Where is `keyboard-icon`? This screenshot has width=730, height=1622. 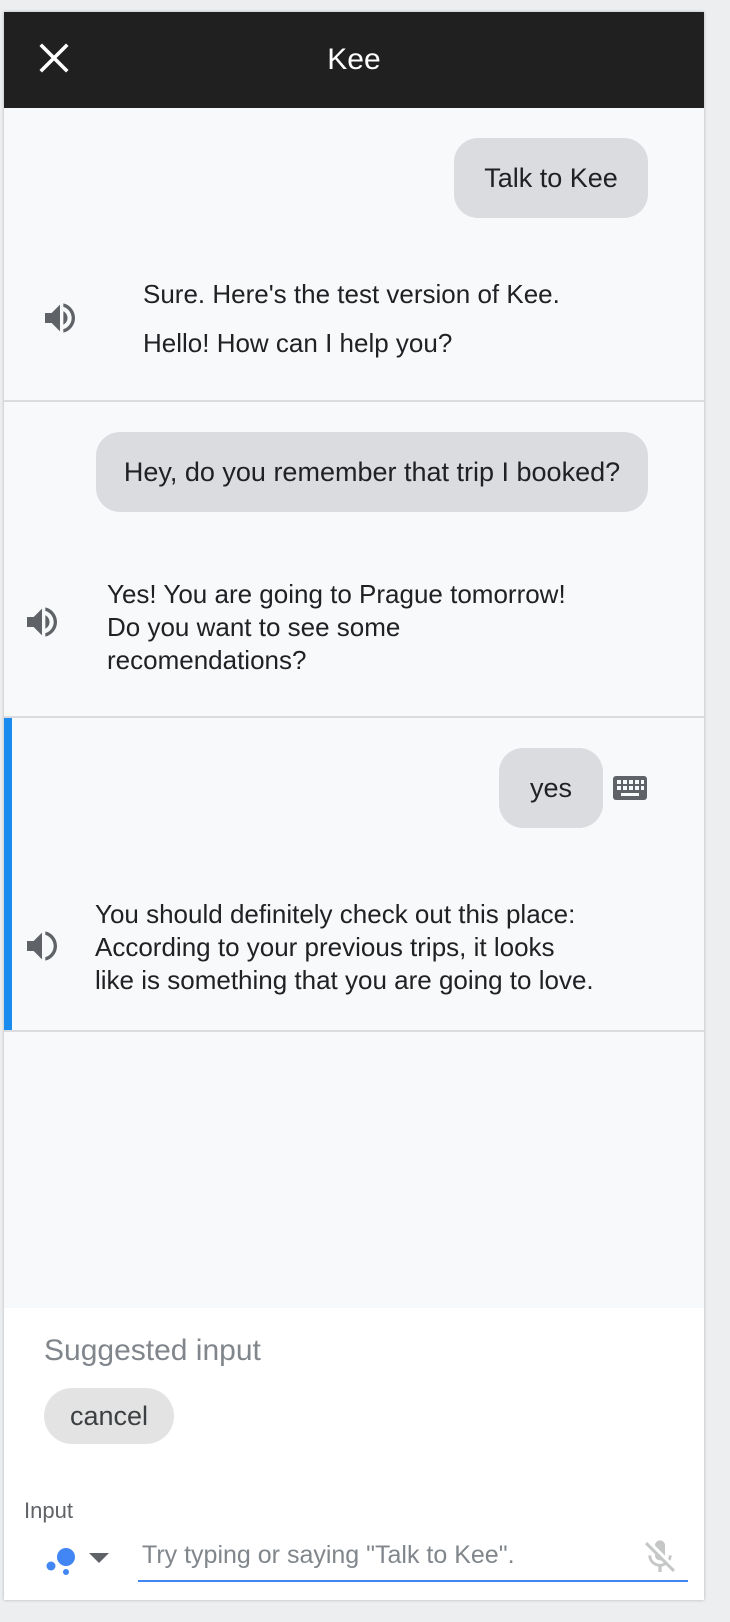
keyboard-icon is located at coordinates (630, 788).